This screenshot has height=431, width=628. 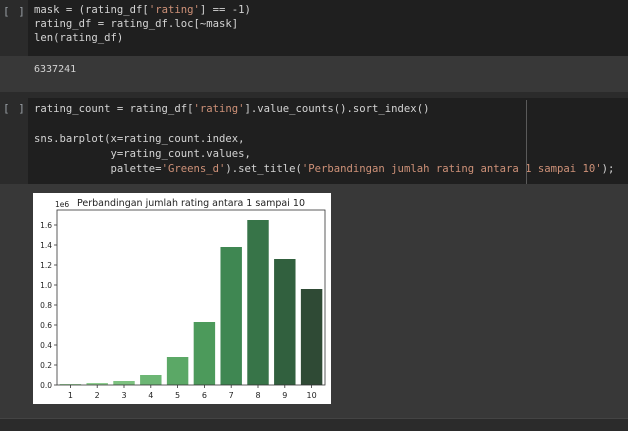 I want to click on x-tick-label: 10, so click(x=312, y=395).